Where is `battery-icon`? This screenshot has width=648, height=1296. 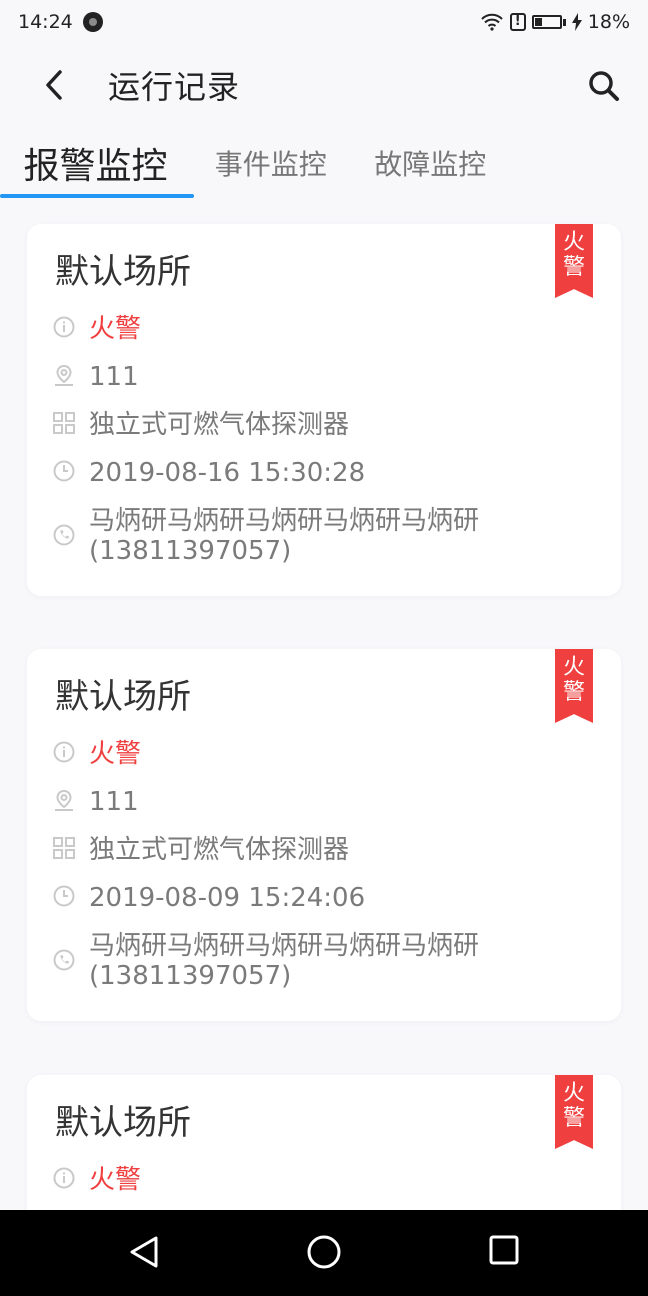
battery-icon is located at coordinates (546, 22).